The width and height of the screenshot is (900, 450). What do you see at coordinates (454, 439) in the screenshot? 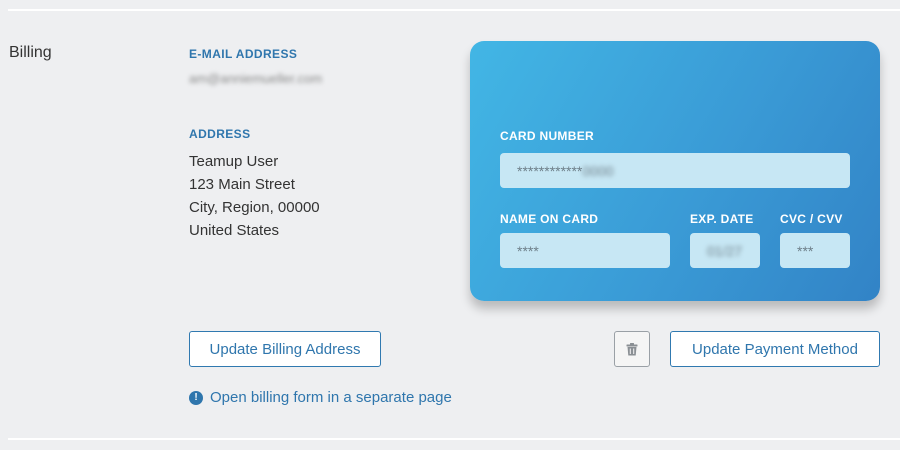
I see `section-divider-bottom` at bounding box center [454, 439].